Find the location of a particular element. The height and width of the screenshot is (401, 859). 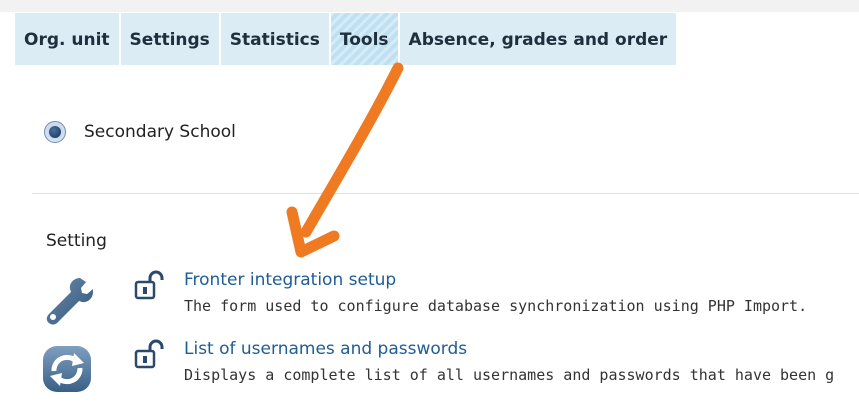

tab-org-unit: Org. unit is located at coordinates (67, 39).